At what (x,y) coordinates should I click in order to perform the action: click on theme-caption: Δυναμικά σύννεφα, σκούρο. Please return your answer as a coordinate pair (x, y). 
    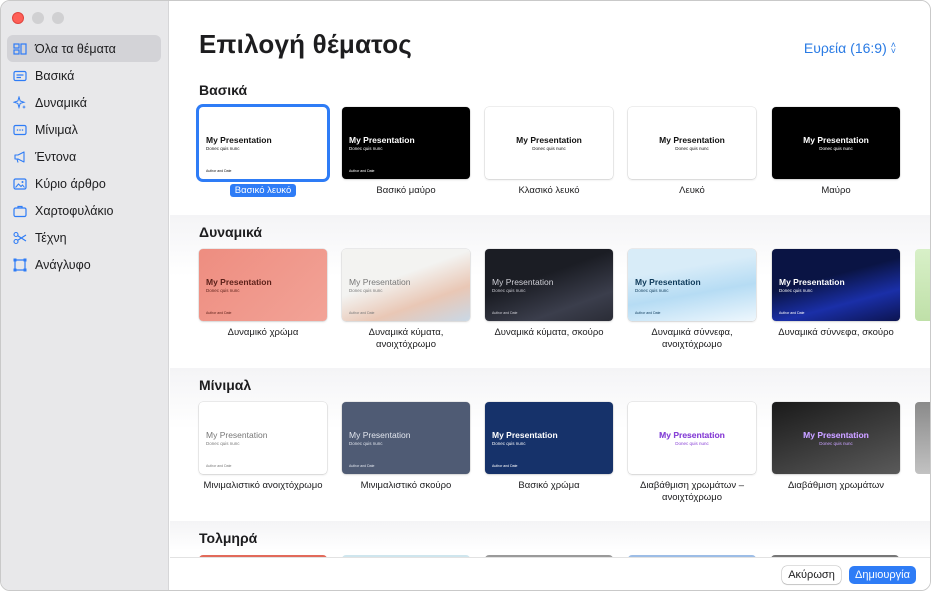
    Looking at the image, I should click on (836, 333).